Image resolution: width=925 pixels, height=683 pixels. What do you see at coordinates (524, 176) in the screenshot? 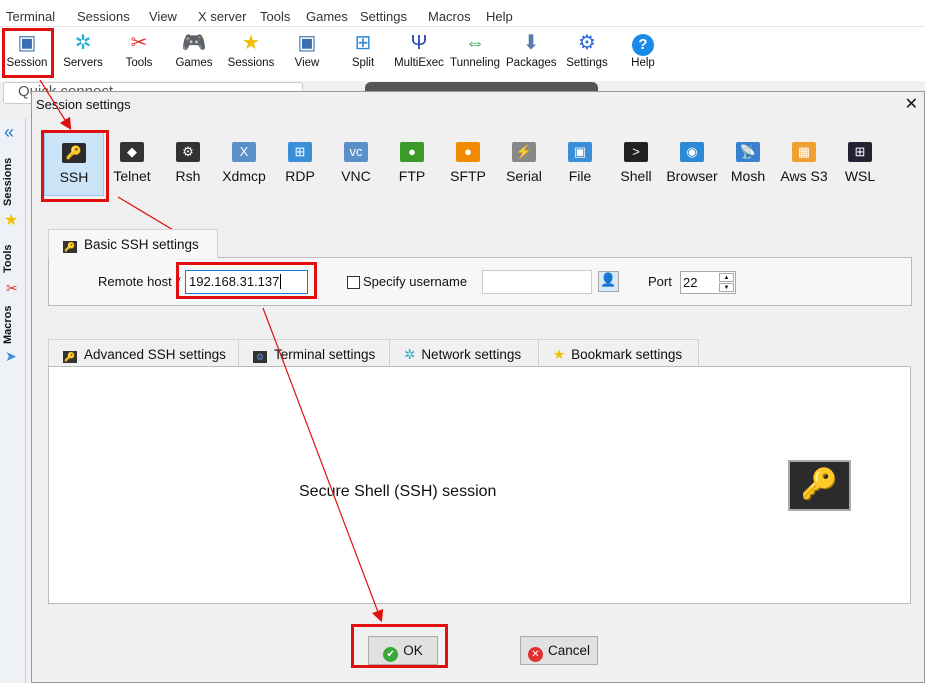
I see `session-type-label: Serial` at bounding box center [524, 176].